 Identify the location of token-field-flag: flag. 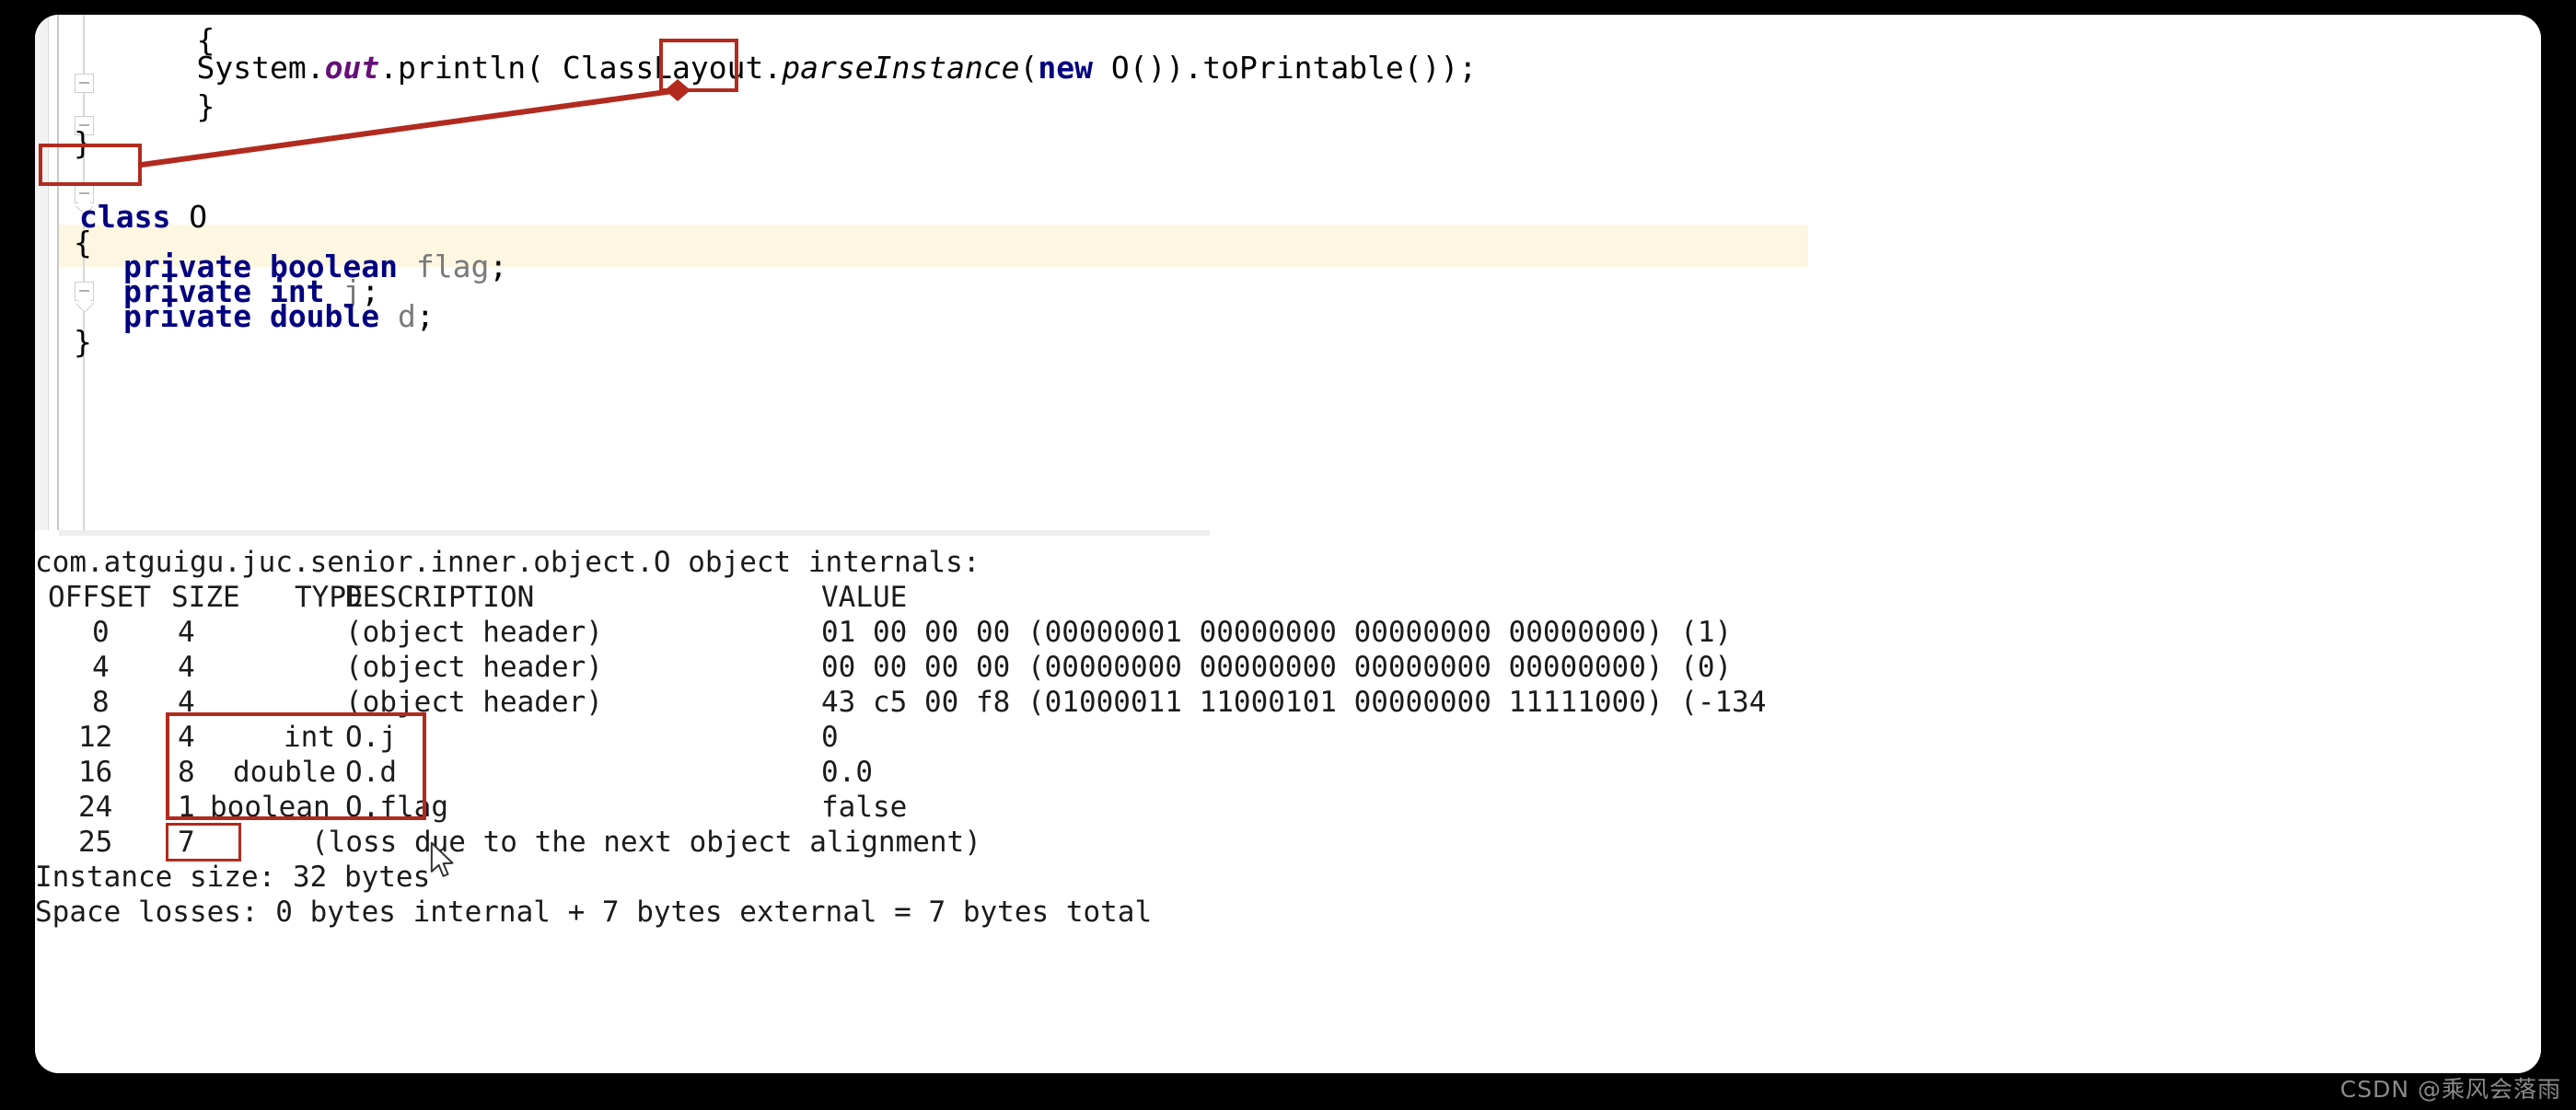
(444, 266).